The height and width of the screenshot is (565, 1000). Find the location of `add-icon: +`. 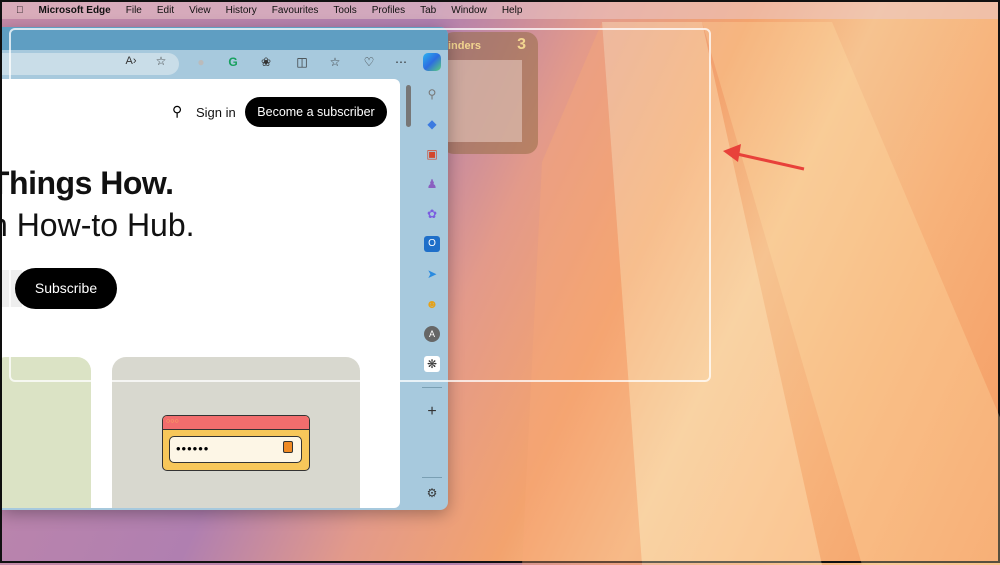

add-icon: + is located at coordinates (432, 412).